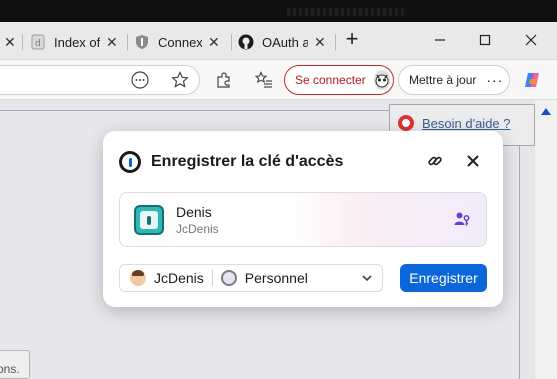 This screenshot has width=557, height=379. I want to click on scrollbar, so click(546, 239).